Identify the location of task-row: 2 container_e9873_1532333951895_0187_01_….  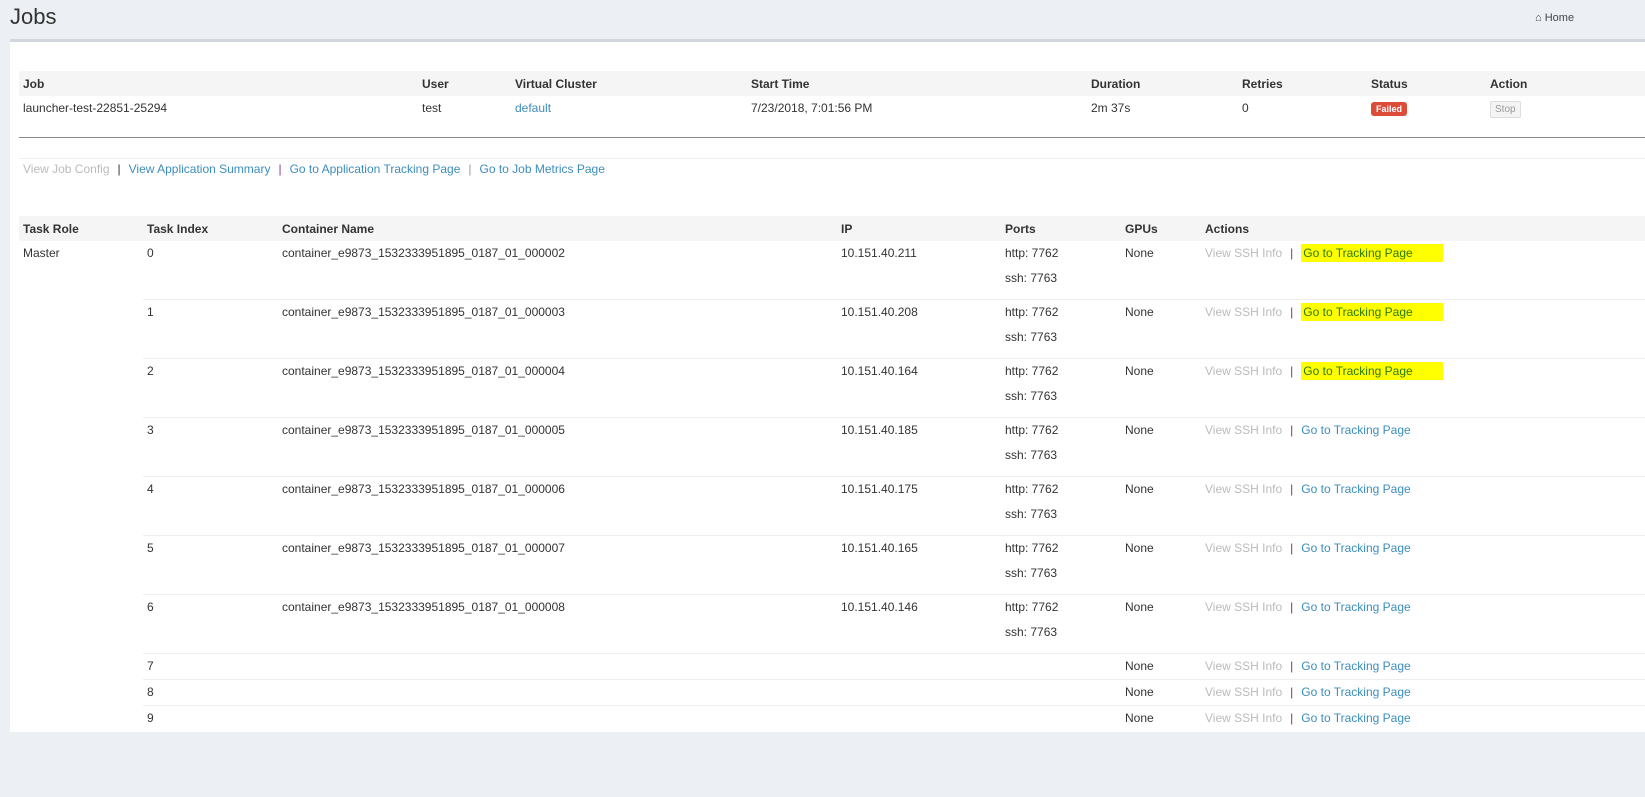
(832, 388).